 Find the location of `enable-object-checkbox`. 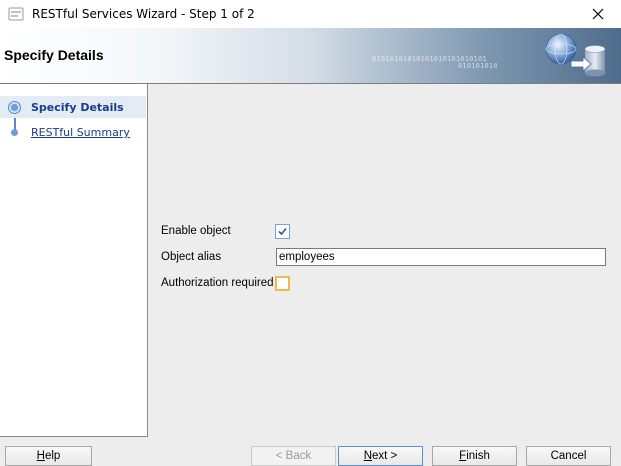

enable-object-checkbox is located at coordinates (282, 231).